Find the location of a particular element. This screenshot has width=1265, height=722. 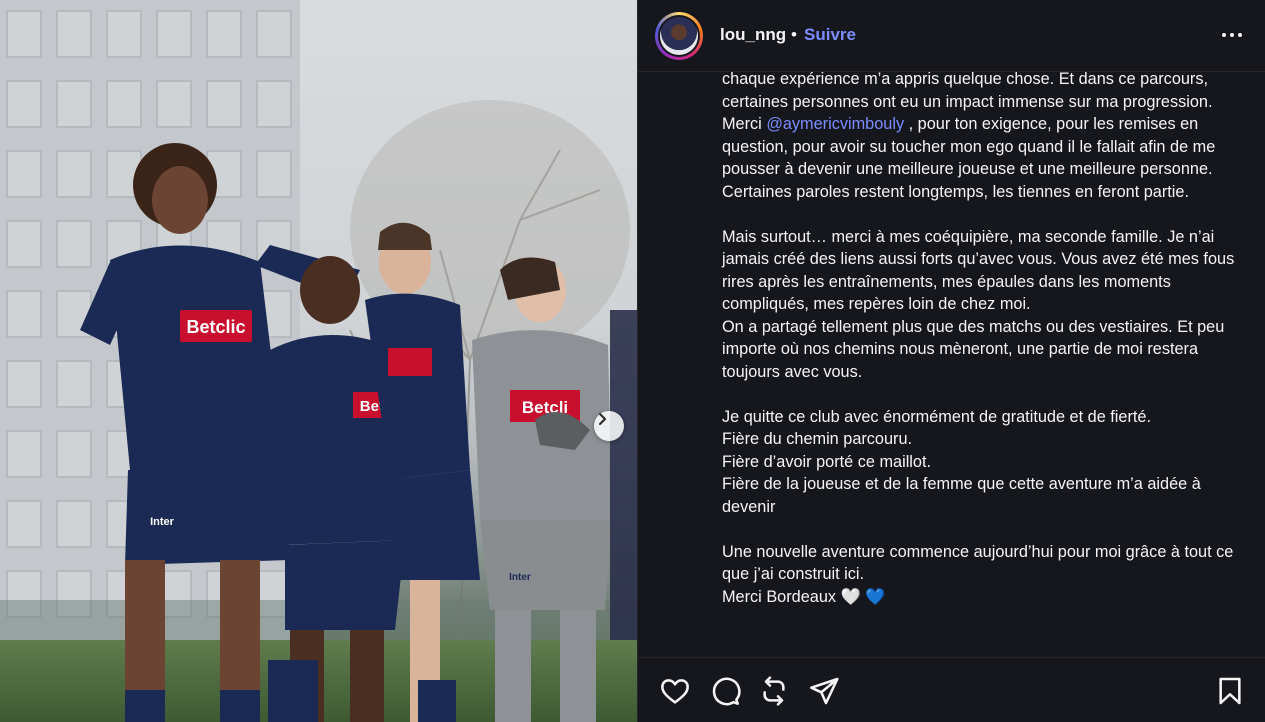

send-icon is located at coordinates (824, 691).